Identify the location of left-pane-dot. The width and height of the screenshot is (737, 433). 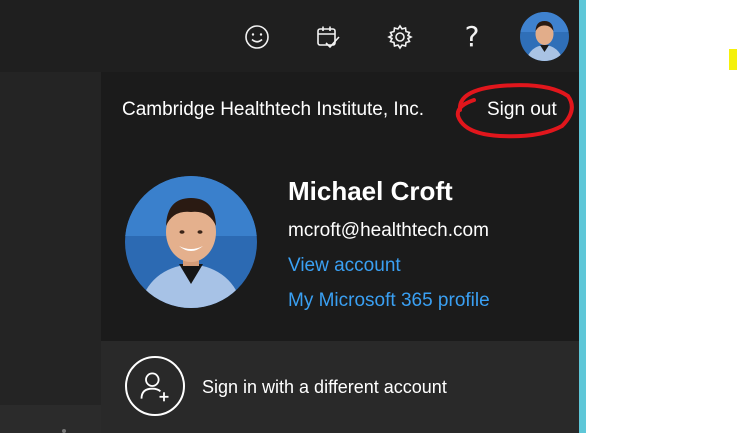
(64, 431).